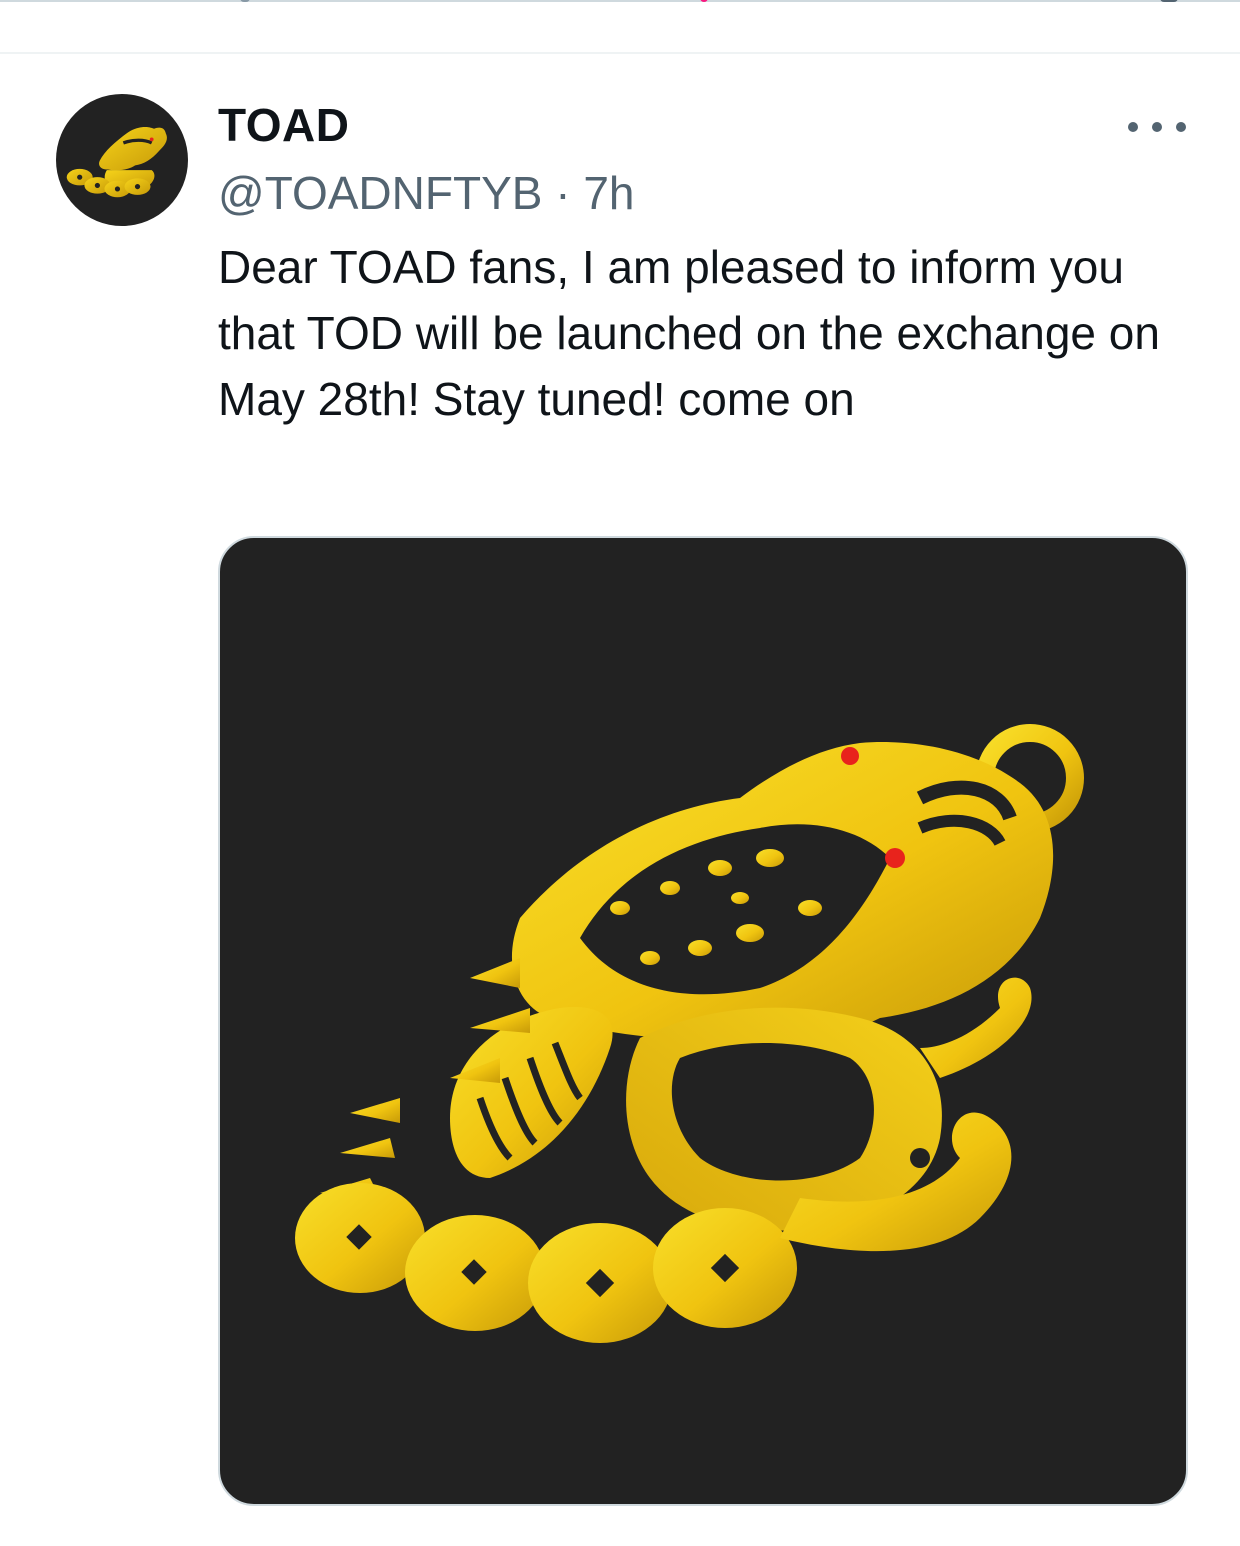 The image size is (1240, 1546). What do you see at coordinates (380, 193) in the screenshot?
I see `user-handle: @TOADNFTYB` at bounding box center [380, 193].